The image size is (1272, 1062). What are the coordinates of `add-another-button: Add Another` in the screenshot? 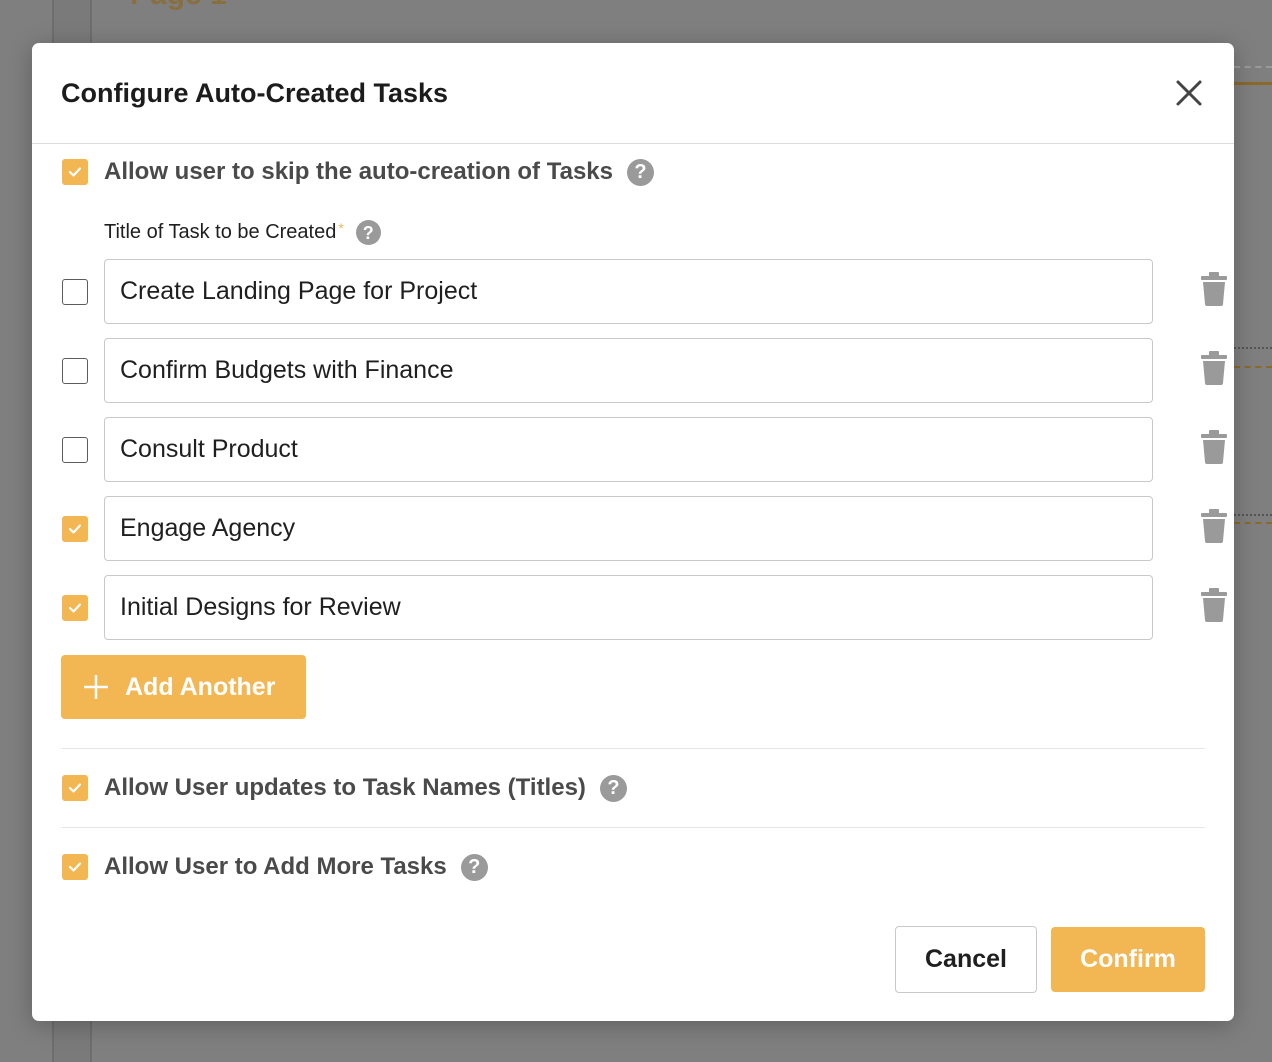 It's located at (183, 687).